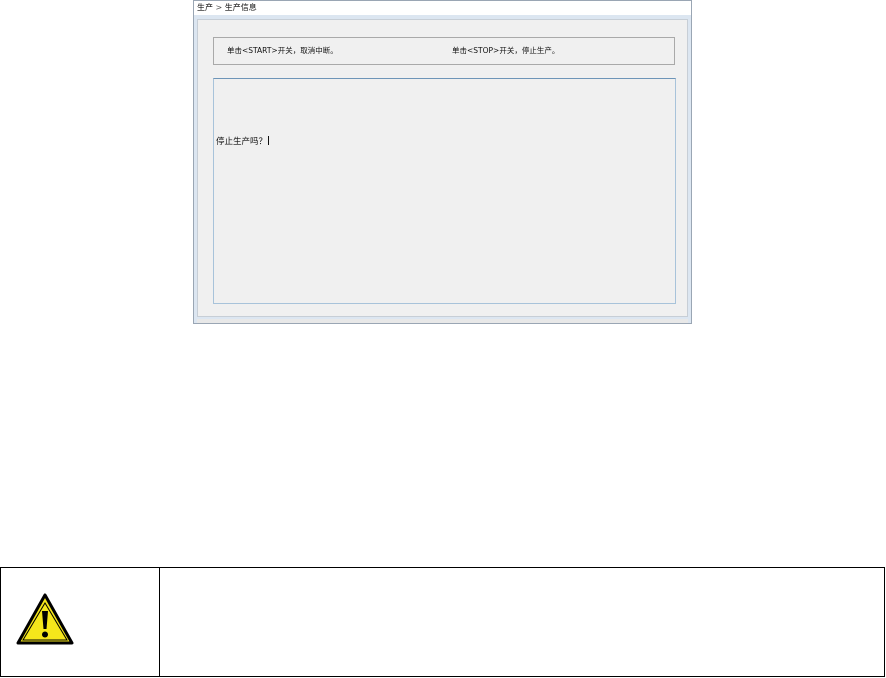 This screenshot has height=678, width=886. What do you see at coordinates (442, 8) in the screenshot?
I see `title-bar: 生产 > 生产信息` at bounding box center [442, 8].